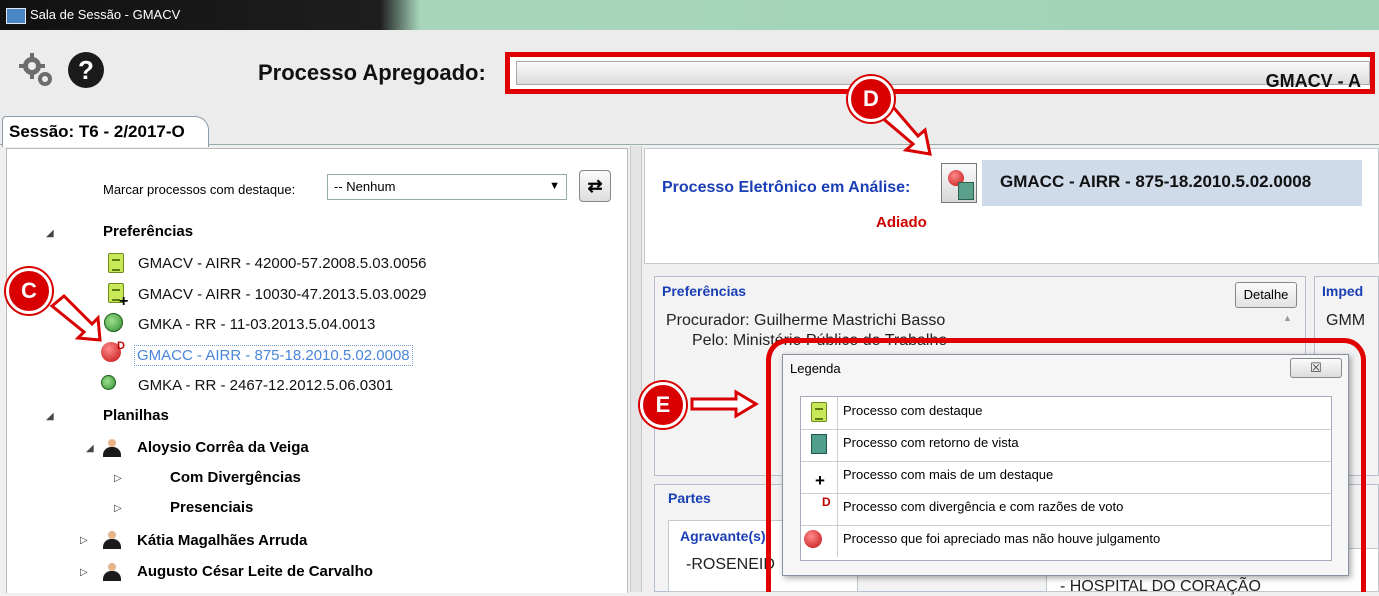  I want to click on window-title: Sala de Sessão - GMACV, so click(105, 14).